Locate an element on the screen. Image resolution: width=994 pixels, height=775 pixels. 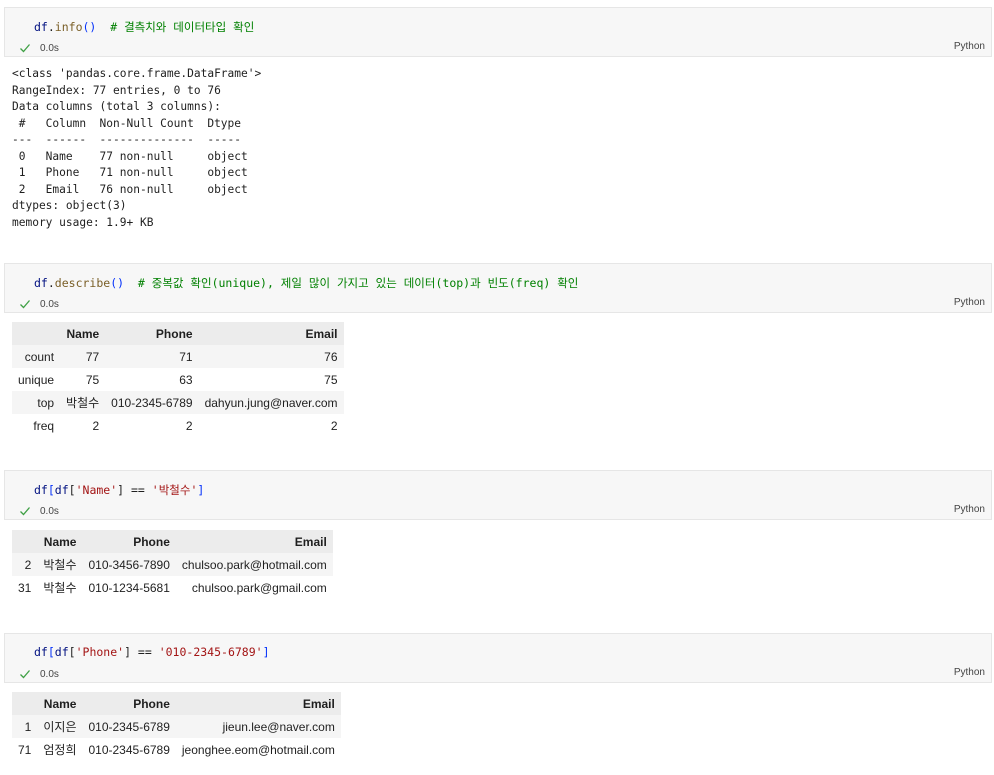
table-row: count 77 71 76 is located at coordinates (178, 356).